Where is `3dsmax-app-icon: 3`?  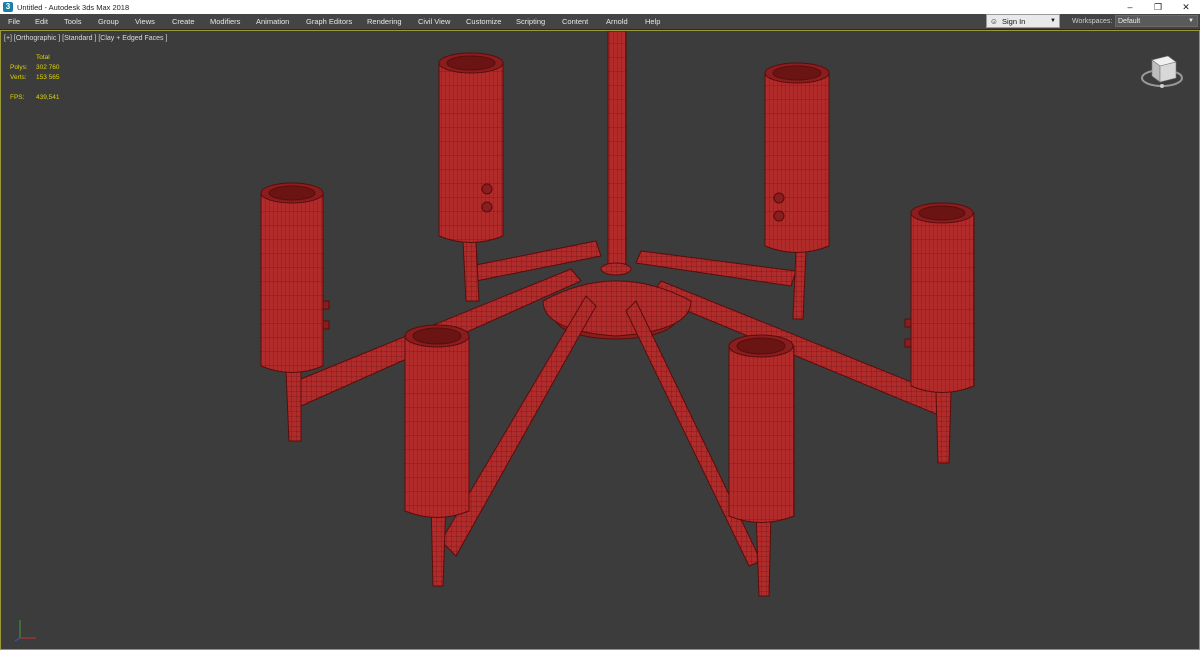 3dsmax-app-icon: 3 is located at coordinates (8, 7).